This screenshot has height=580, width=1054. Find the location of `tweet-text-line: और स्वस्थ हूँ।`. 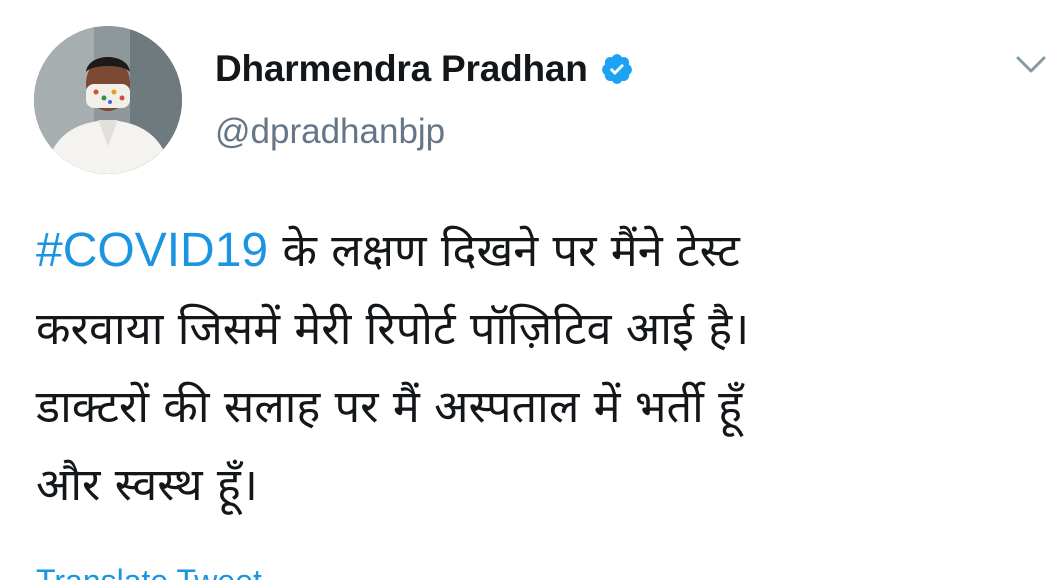

tweet-text-line: और स्वस्थ हूँ। is located at coordinates (147, 484).